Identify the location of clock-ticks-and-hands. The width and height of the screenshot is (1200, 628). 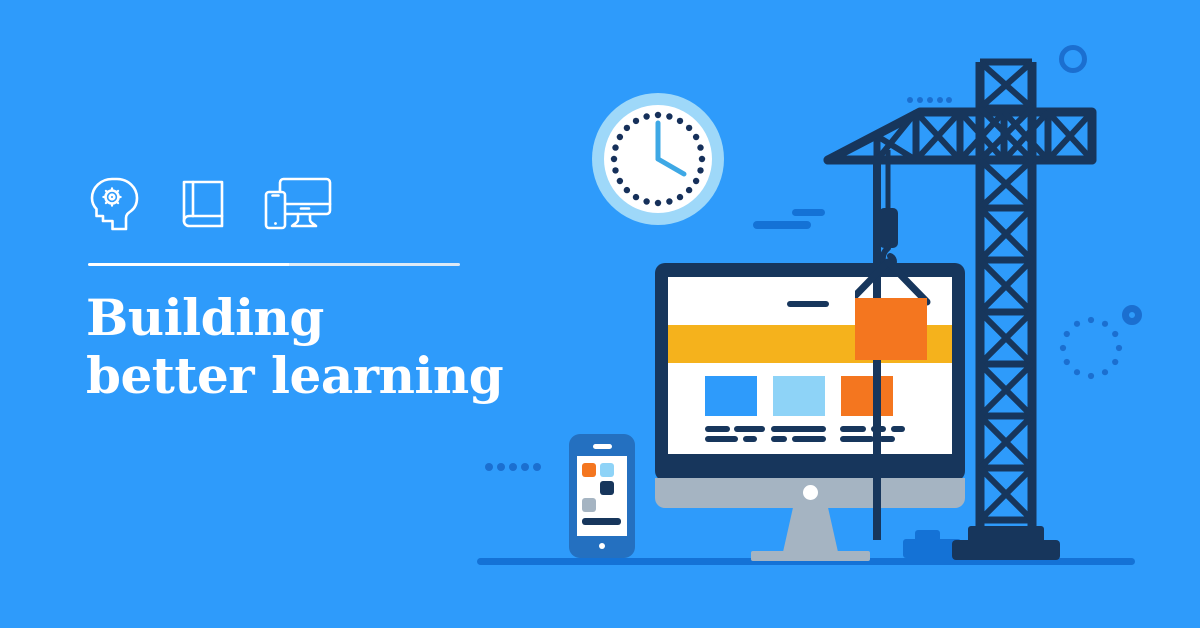
(658, 159).